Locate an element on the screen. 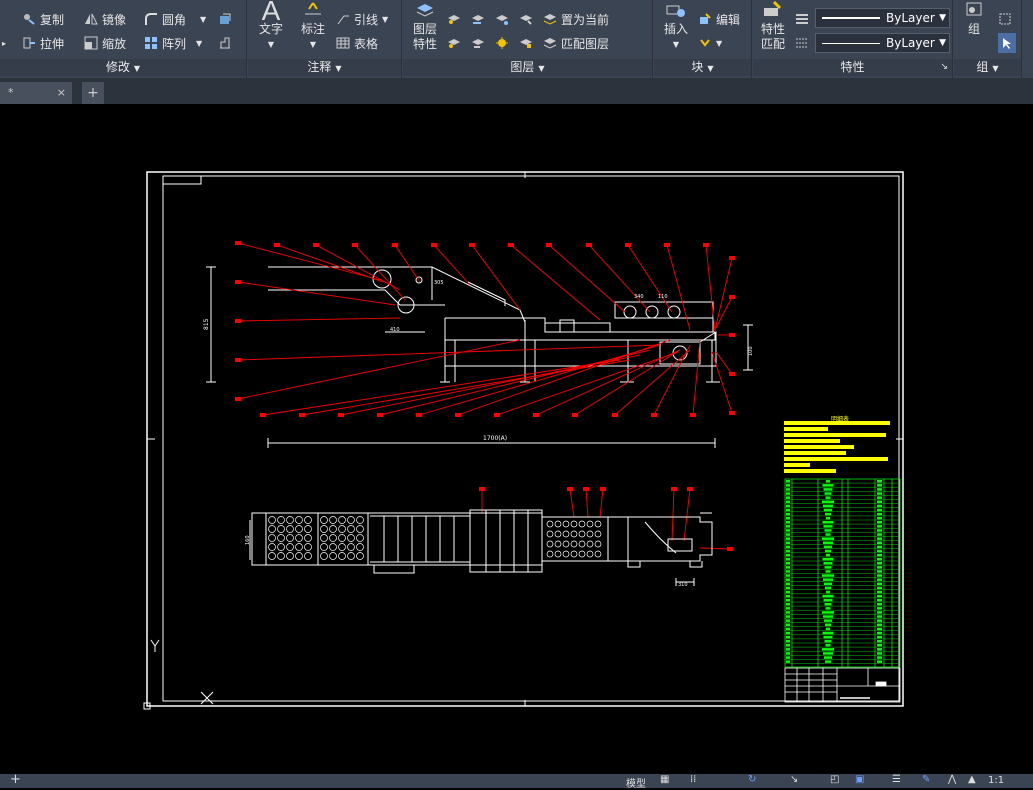 The height and width of the screenshot is (790, 1033). linetype-dropdown: ByLayer ▼ is located at coordinates (882, 43).